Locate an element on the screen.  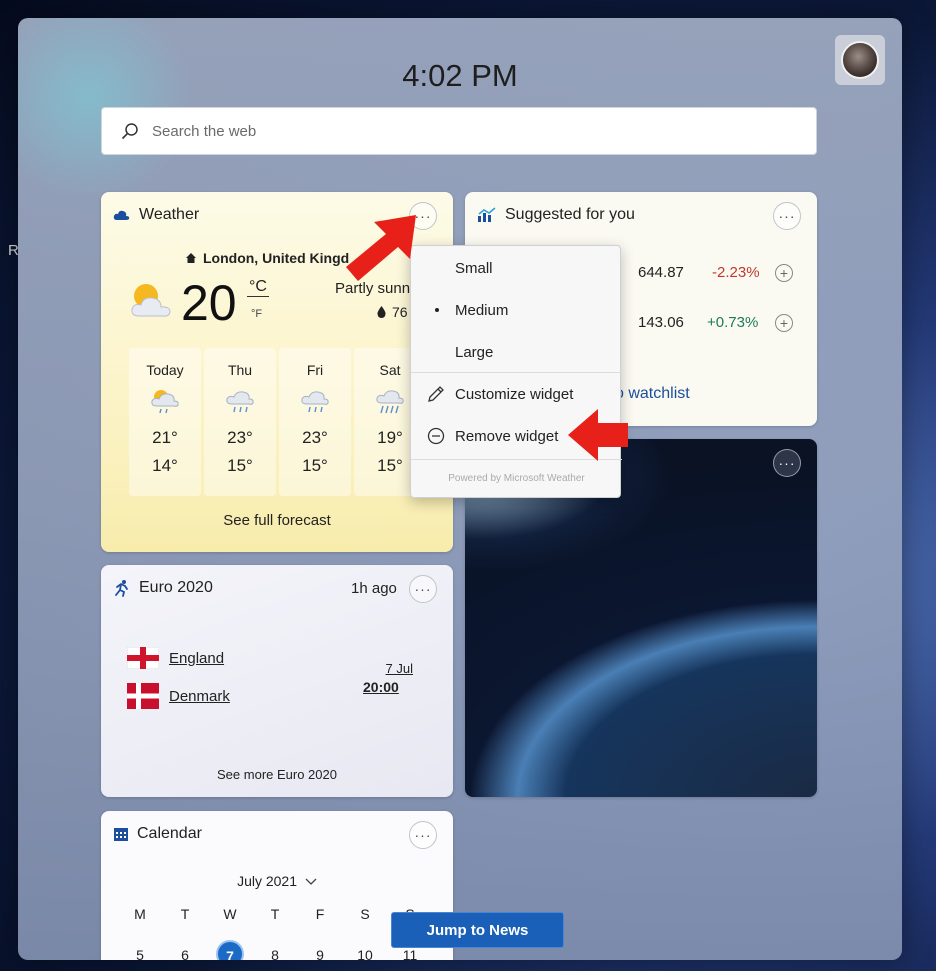
weather-header: Weather is located at coordinates (156, 215).